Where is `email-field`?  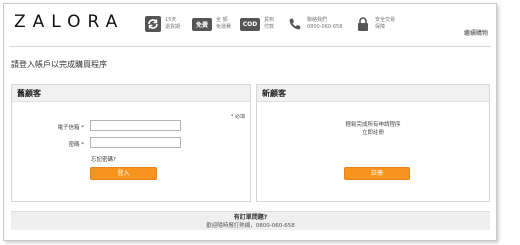
email-field is located at coordinates (135, 125).